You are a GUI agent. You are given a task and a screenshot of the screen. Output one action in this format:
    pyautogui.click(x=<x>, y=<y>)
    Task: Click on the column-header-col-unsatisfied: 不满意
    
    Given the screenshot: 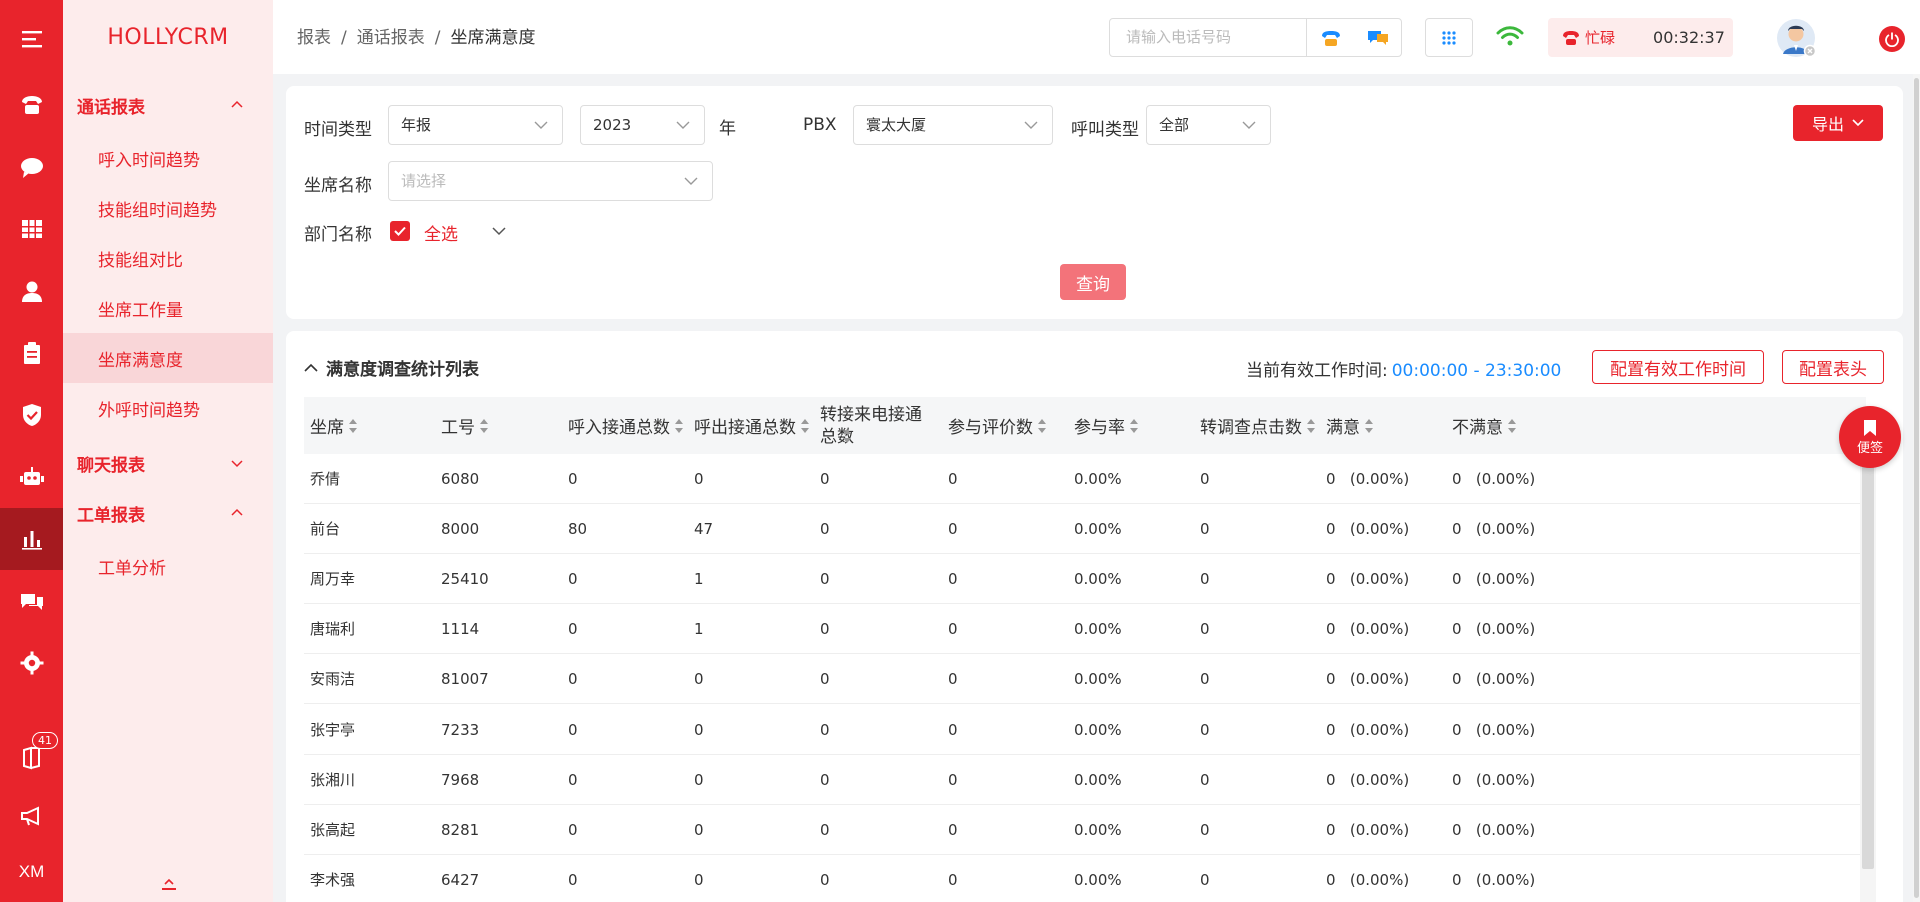 What is the action you would take?
    pyautogui.click(x=1484, y=425)
    